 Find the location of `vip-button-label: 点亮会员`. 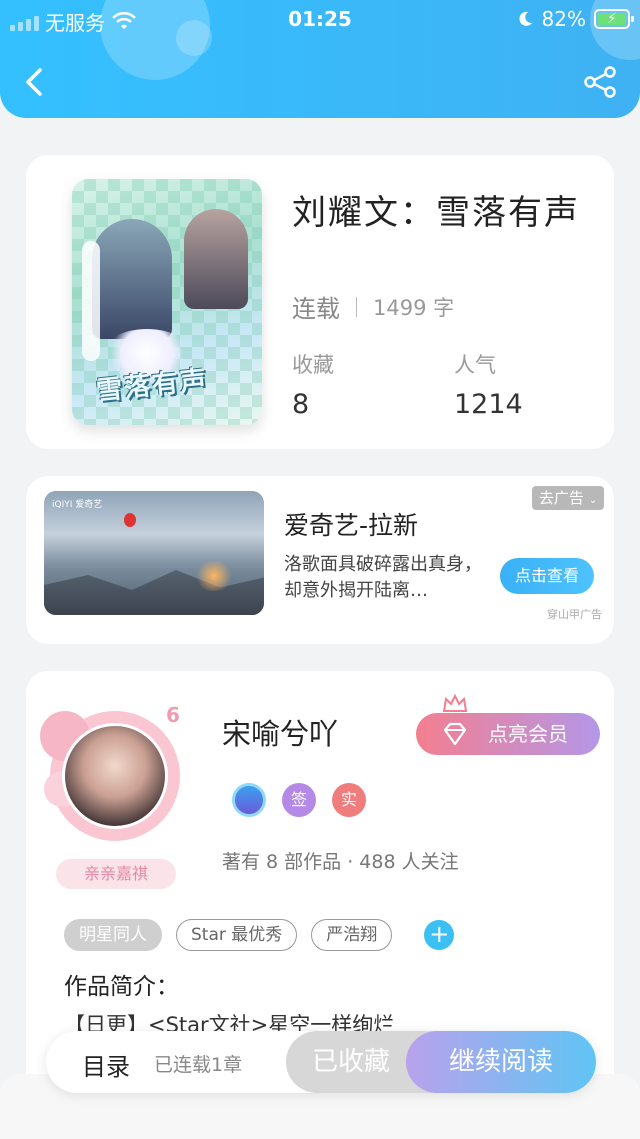

vip-button-label: 点亮会员 is located at coordinates (528, 734).